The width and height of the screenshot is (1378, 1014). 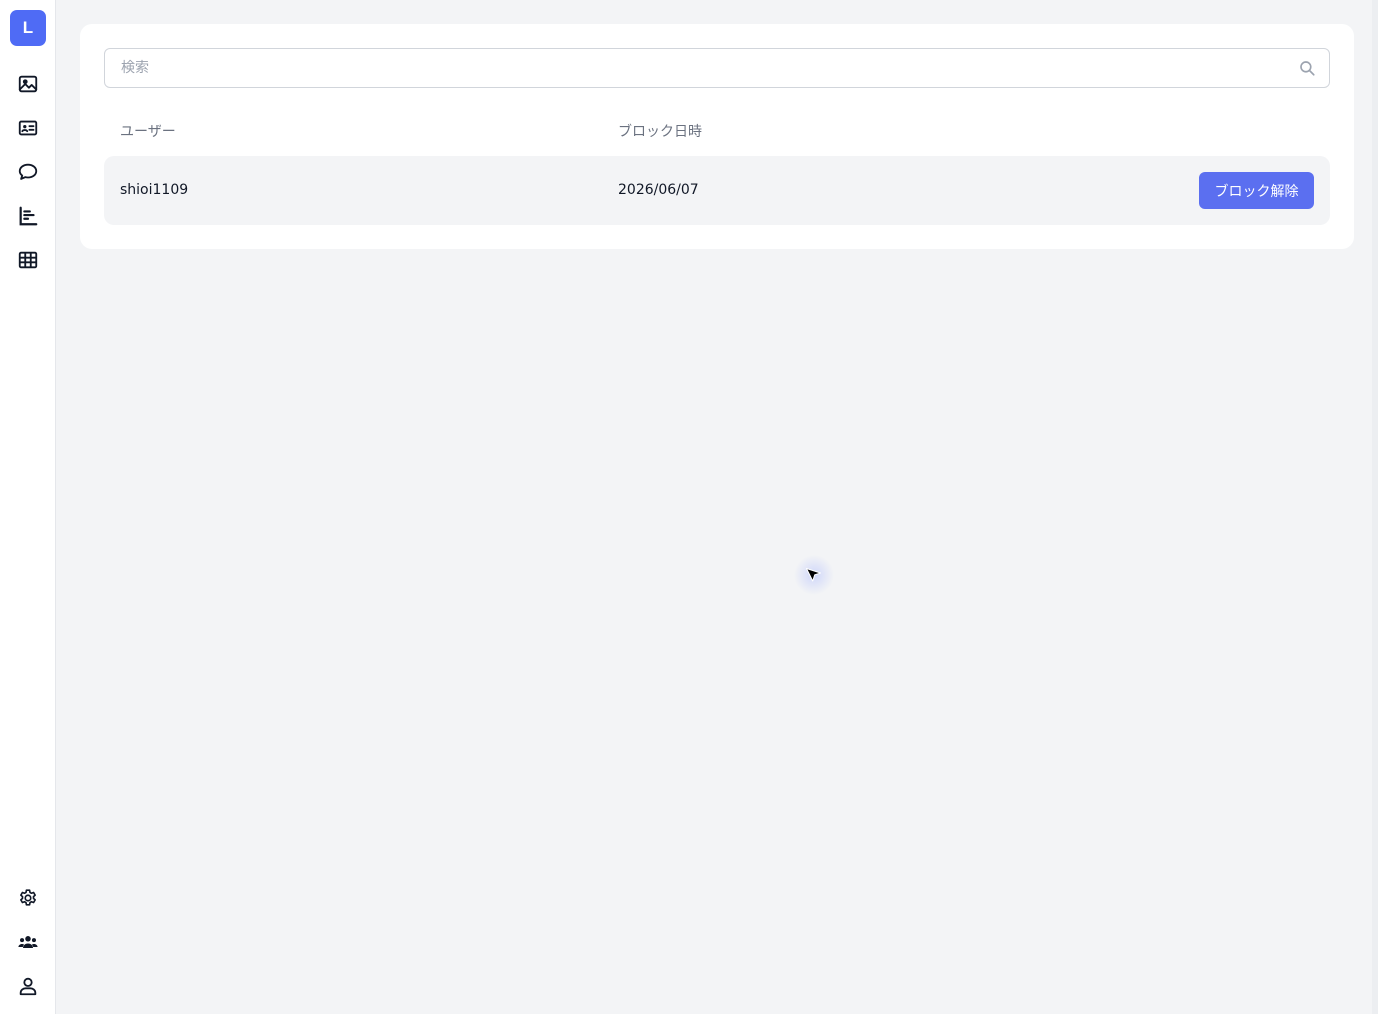 I want to click on nav-messages, so click(x=28, y=172).